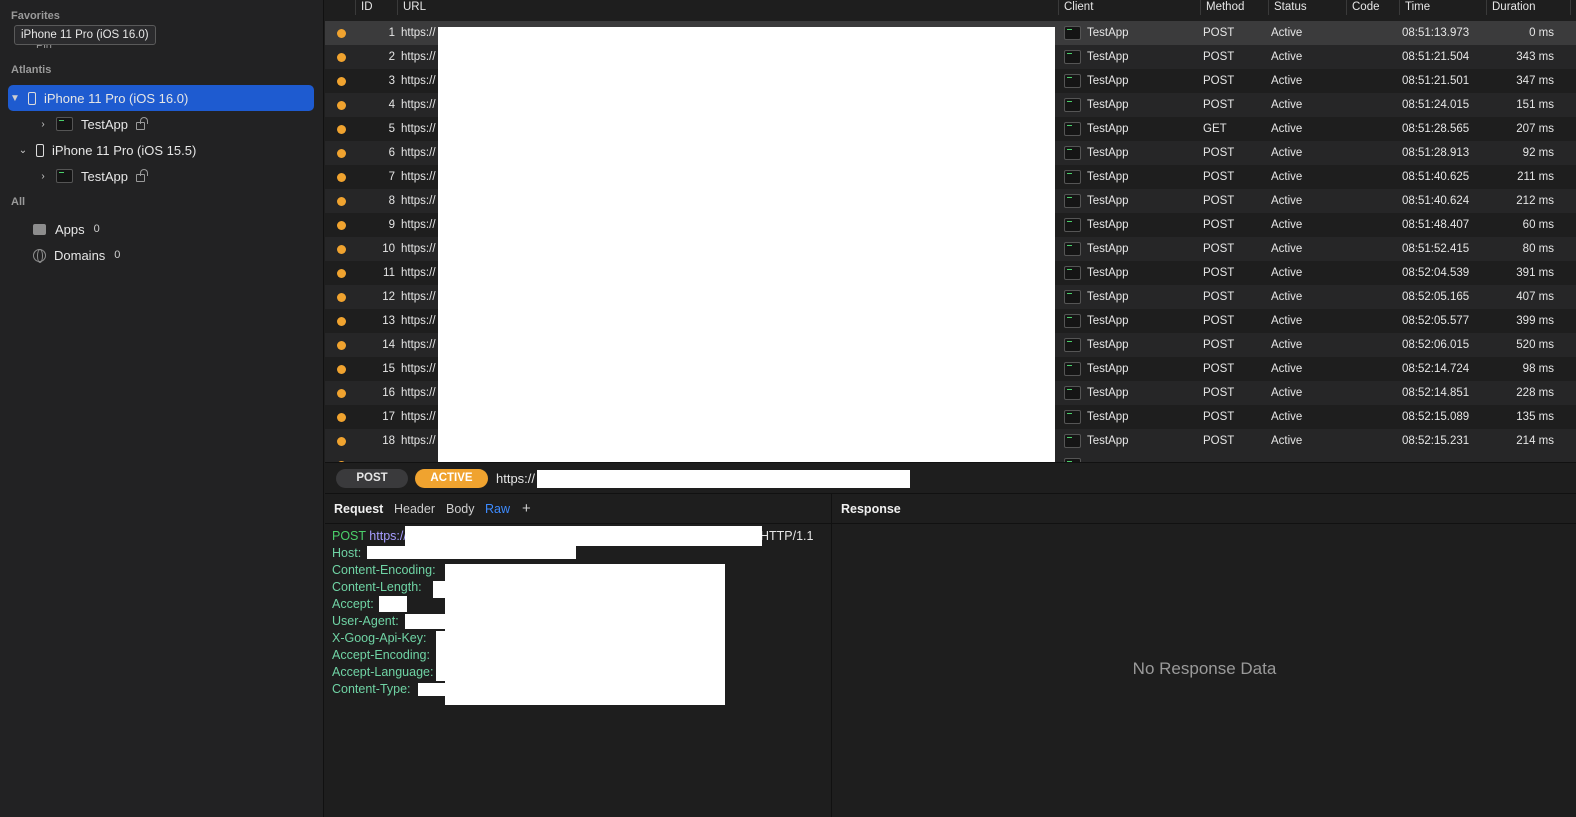 This screenshot has height=817, width=1576. What do you see at coordinates (23, 150) in the screenshot?
I see `chevron-down-icon: ⌄` at bounding box center [23, 150].